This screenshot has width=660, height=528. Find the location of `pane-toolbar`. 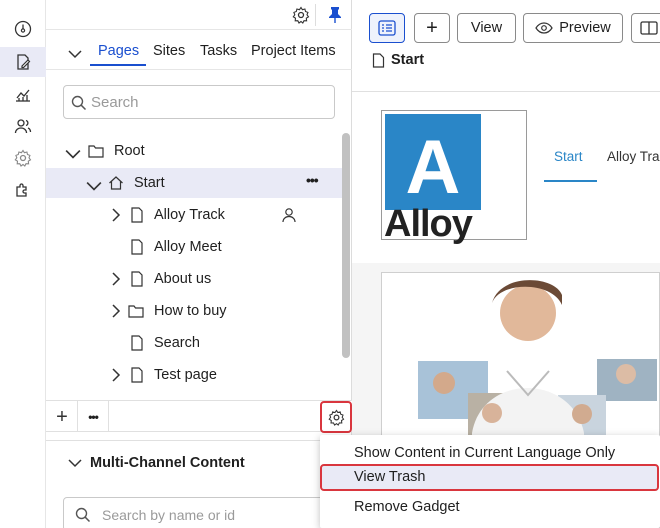

pane-toolbar is located at coordinates (199, 15).